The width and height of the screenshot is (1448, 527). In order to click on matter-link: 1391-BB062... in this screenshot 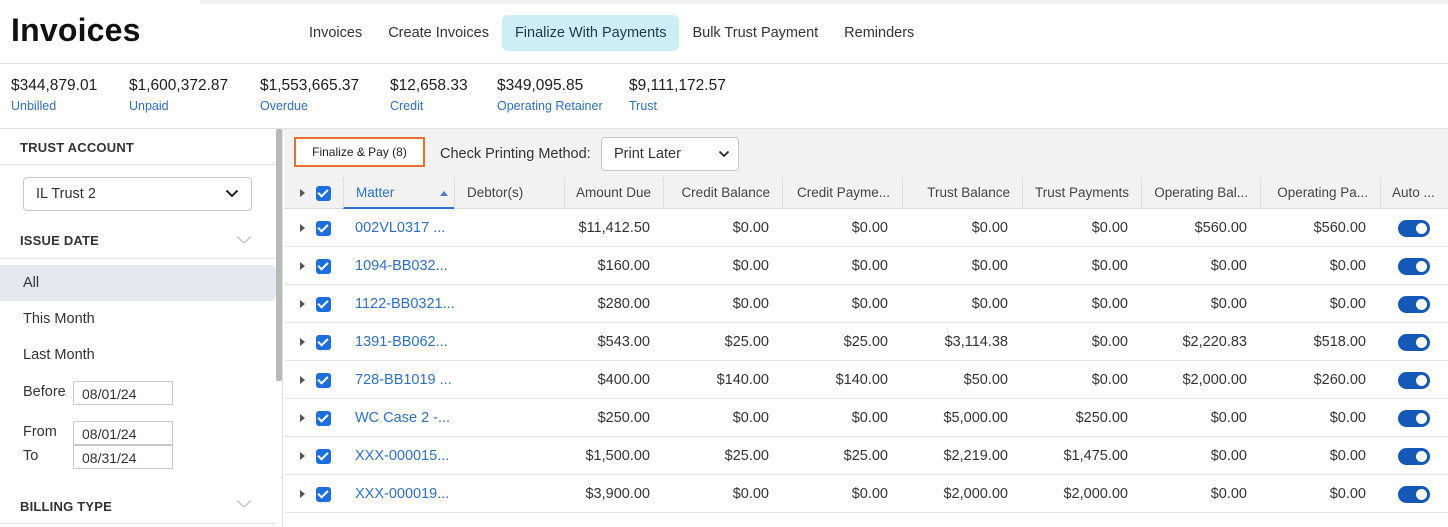, I will do `click(405, 342)`.